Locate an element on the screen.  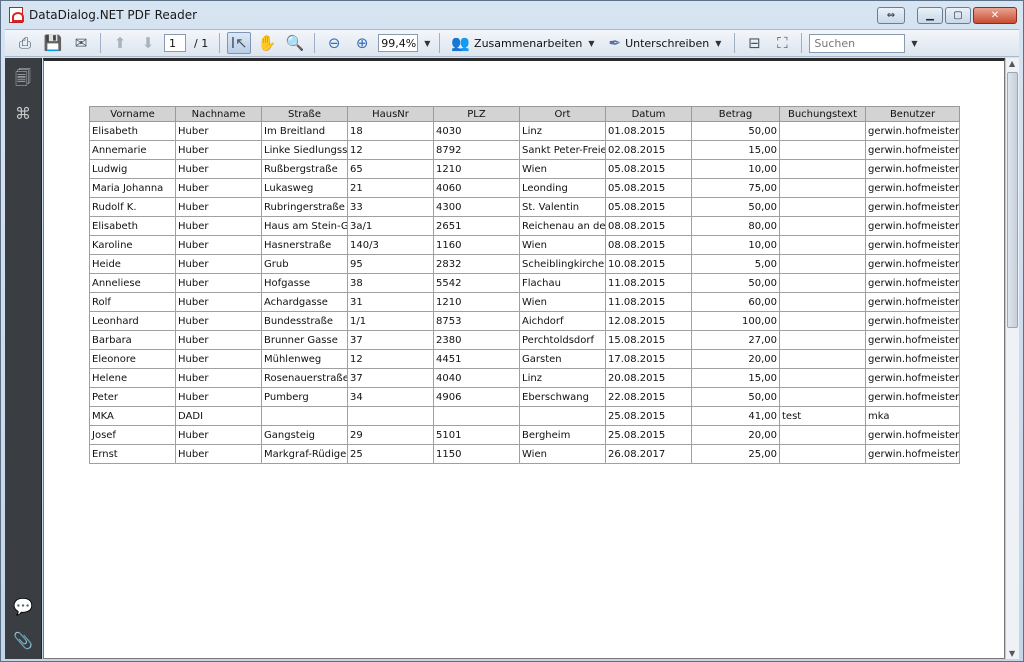
previous-page-button: ⬆ is located at coordinates (120, 43).